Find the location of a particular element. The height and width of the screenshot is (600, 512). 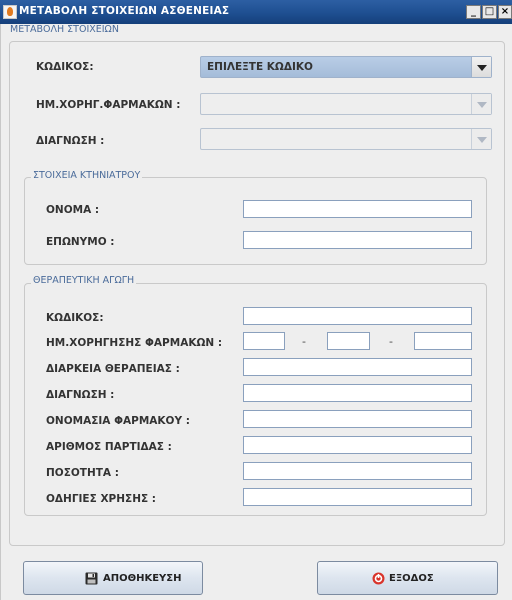

exit-button-label: ΕΞΟΔΟΣ is located at coordinates (411, 578).